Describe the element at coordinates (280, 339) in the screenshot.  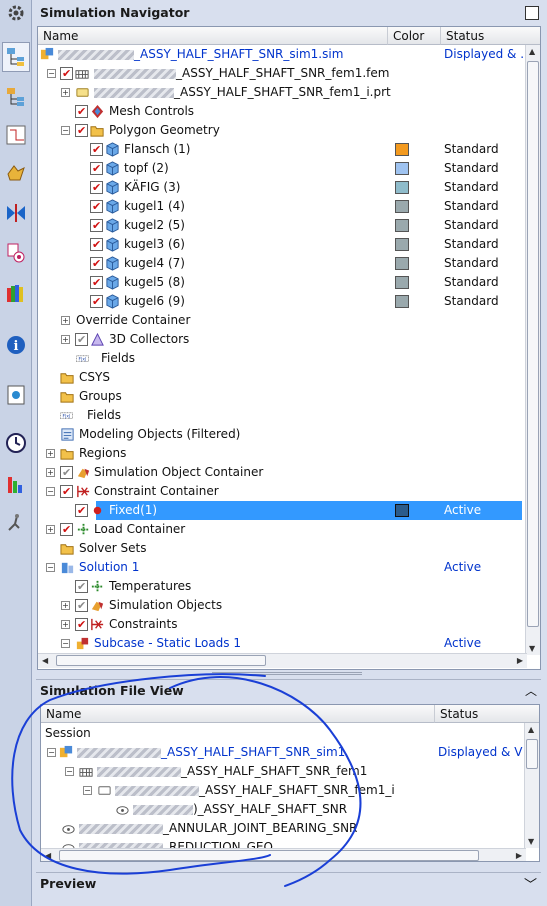
I see `tree-row-3d-collectors: + 3D Collectors` at that location.